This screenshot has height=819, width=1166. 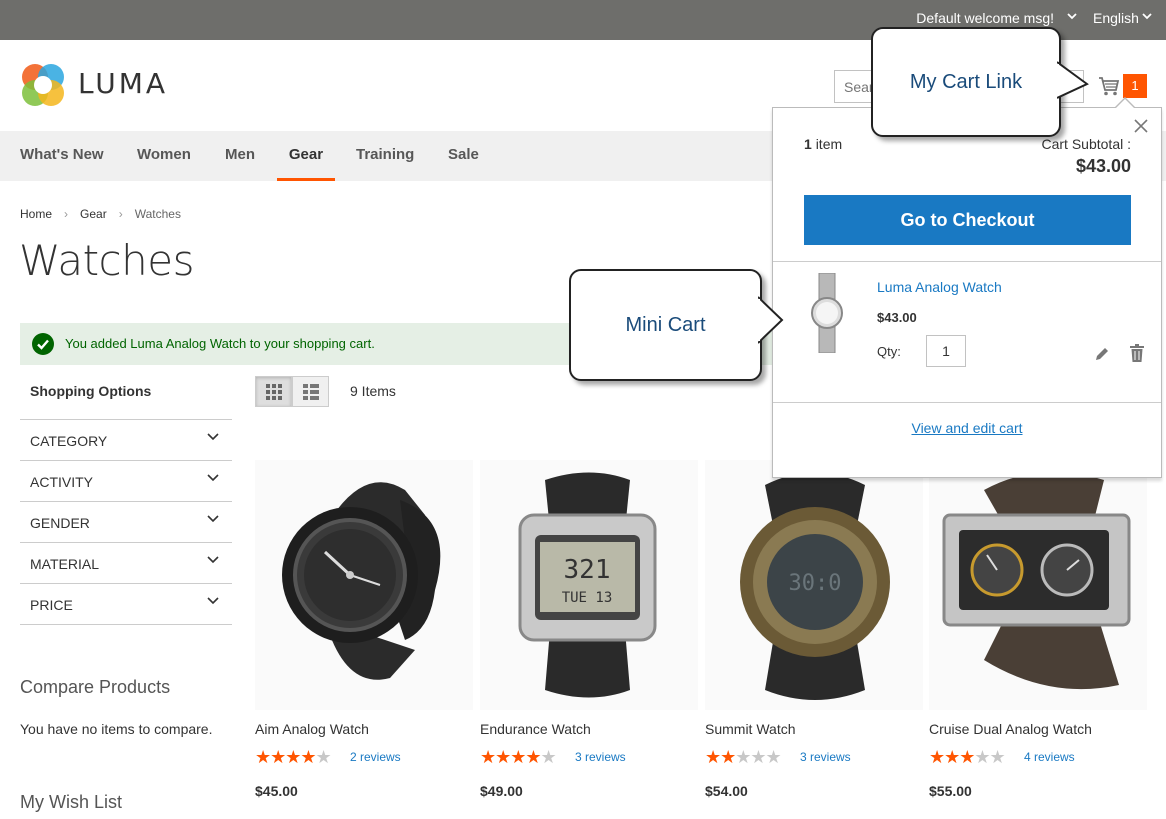 I want to click on list-icon, so click(x=311, y=392).